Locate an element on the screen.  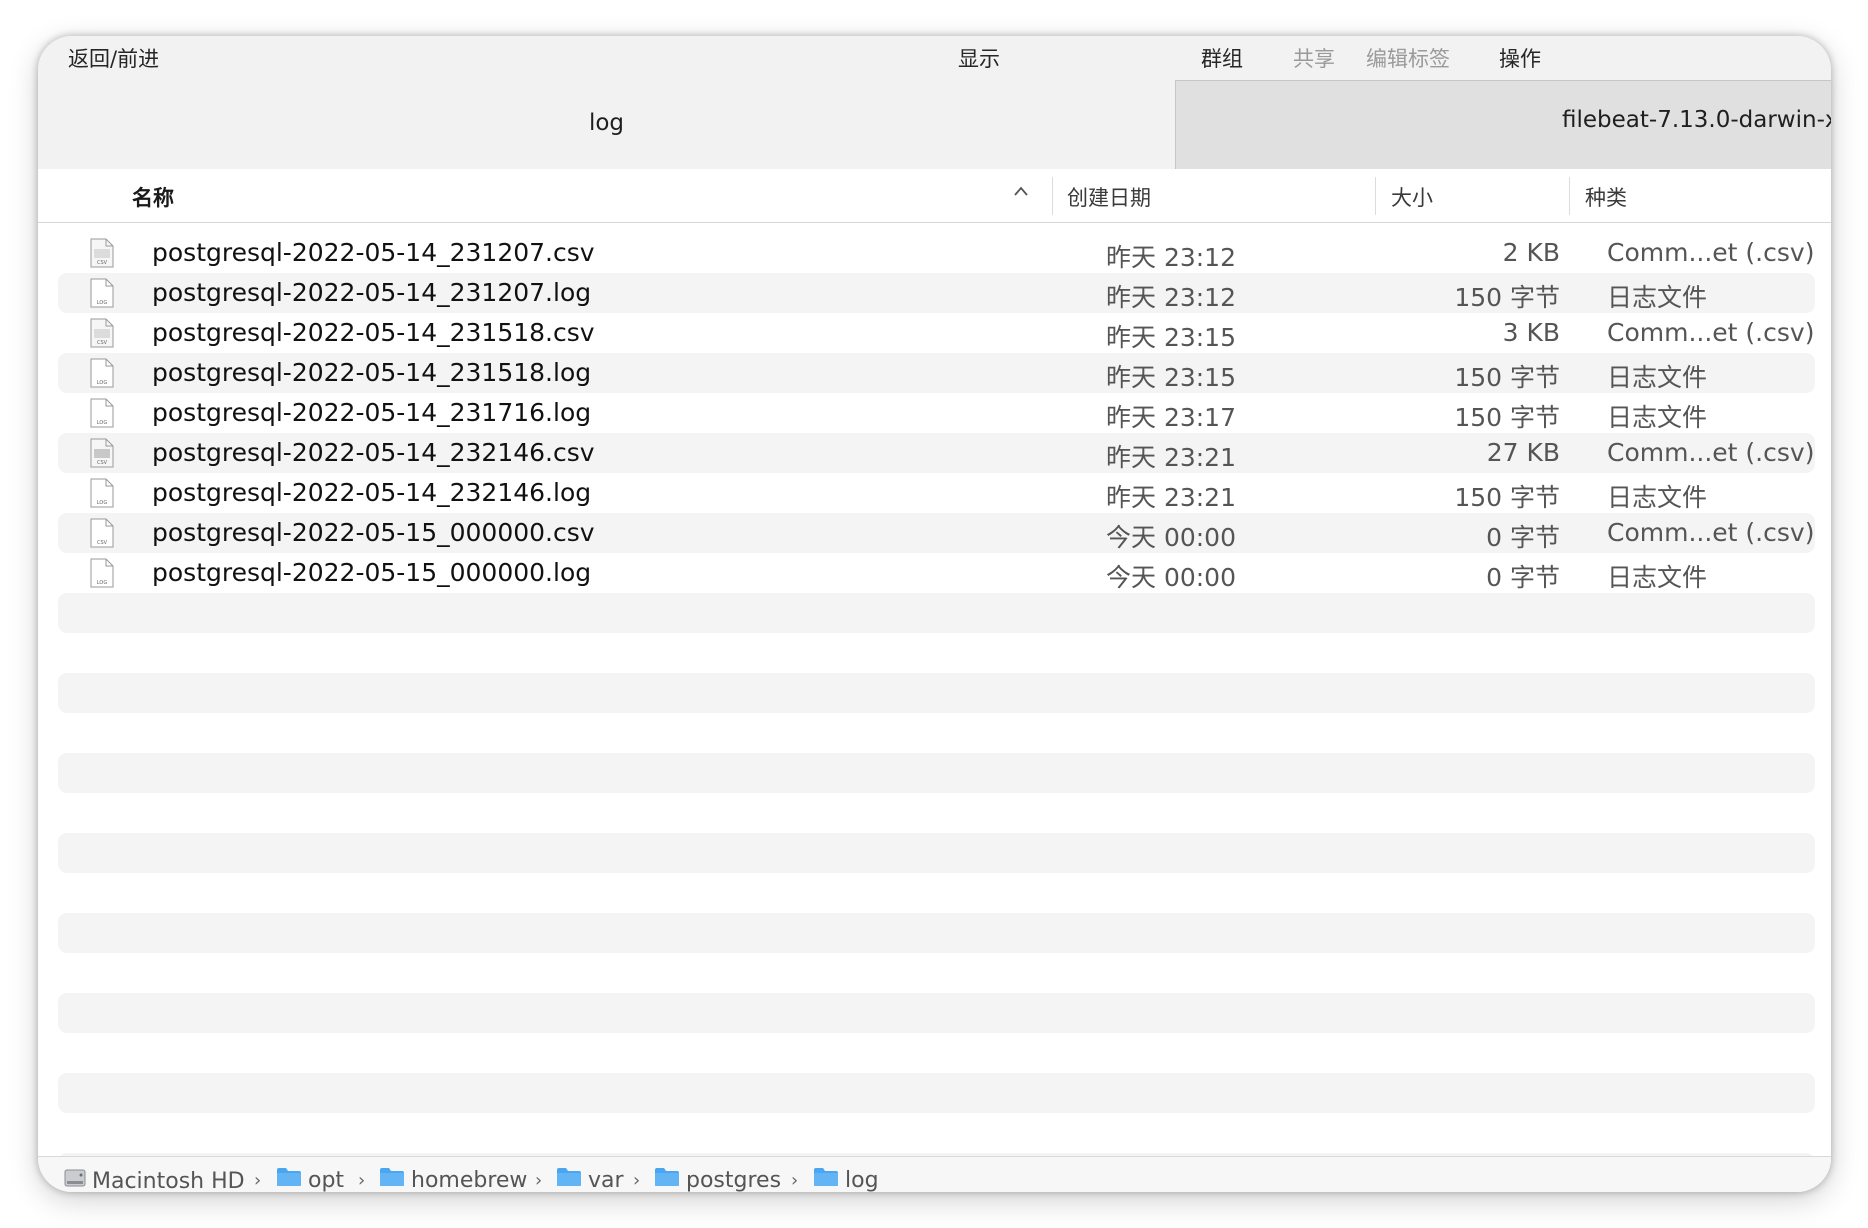
path-item-log: log is located at coordinates (846, 1179).